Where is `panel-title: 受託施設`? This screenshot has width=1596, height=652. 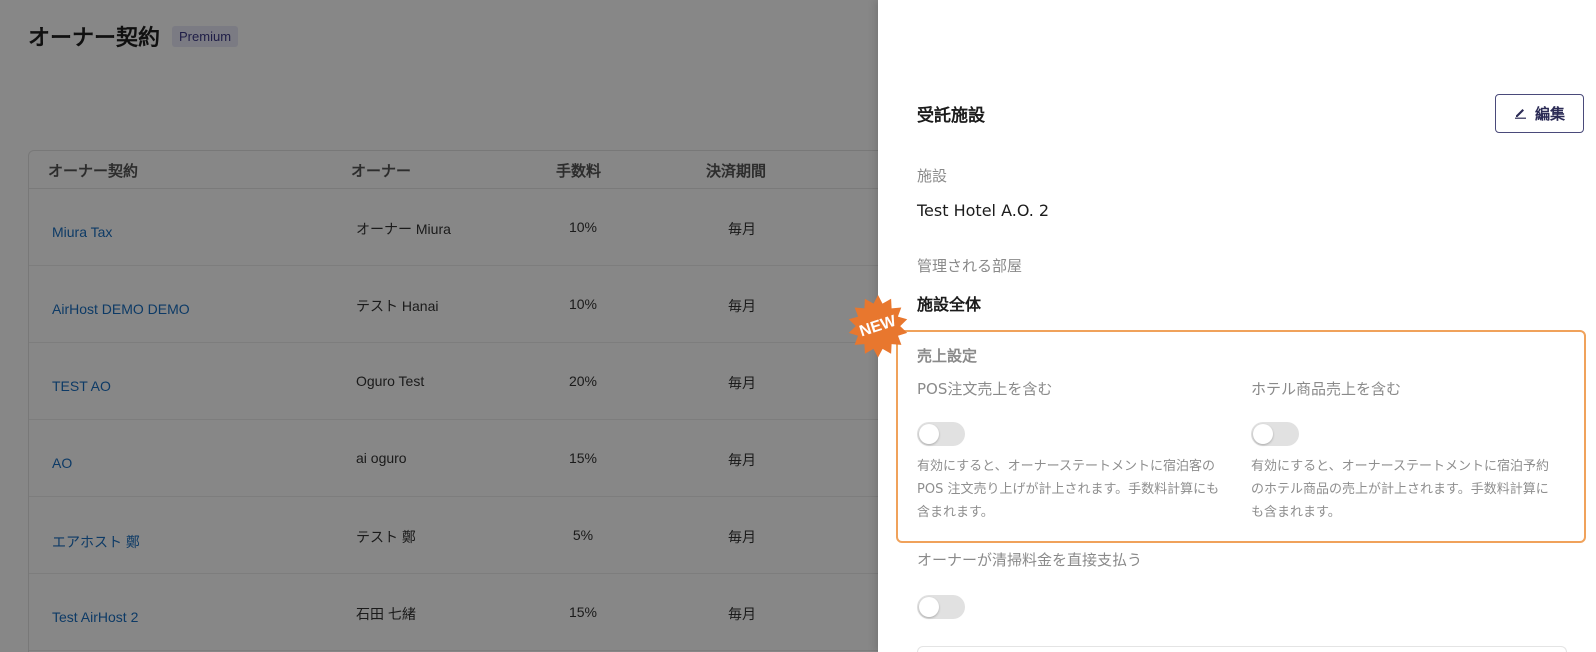 panel-title: 受託施設 is located at coordinates (951, 116).